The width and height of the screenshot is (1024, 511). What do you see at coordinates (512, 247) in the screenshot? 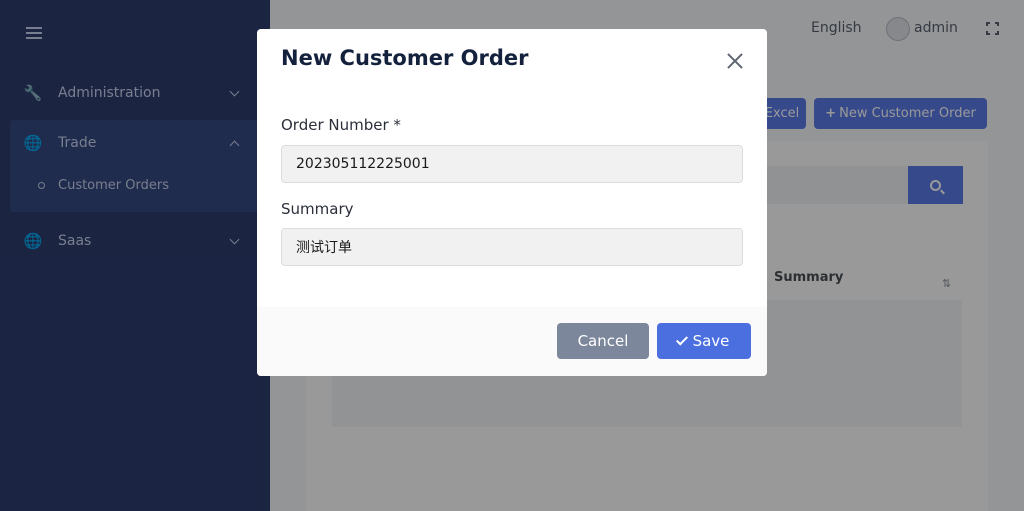
I see `summary-input` at bounding box center [512, 247].